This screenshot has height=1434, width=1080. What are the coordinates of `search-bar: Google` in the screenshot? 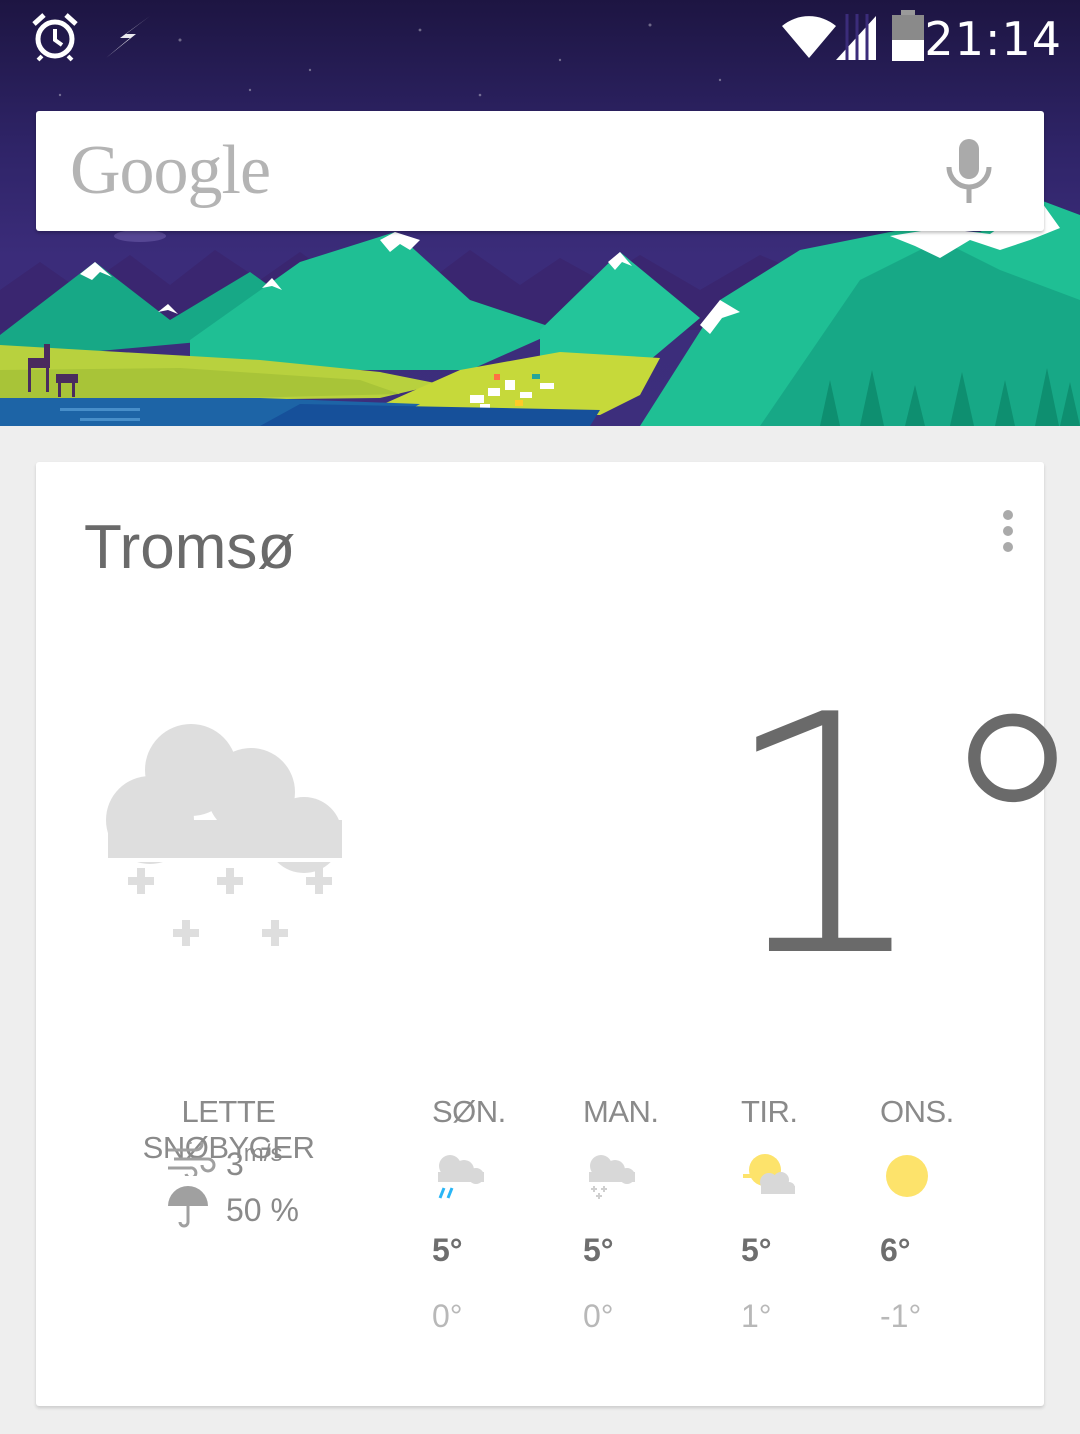 It's located at (540, 171).